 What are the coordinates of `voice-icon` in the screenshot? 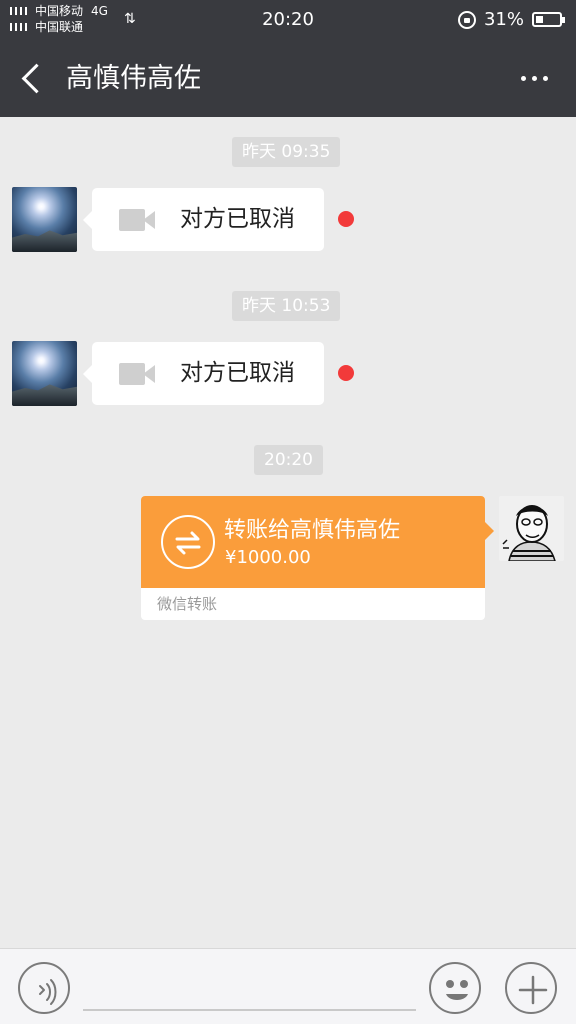 It's located at (48, 992).